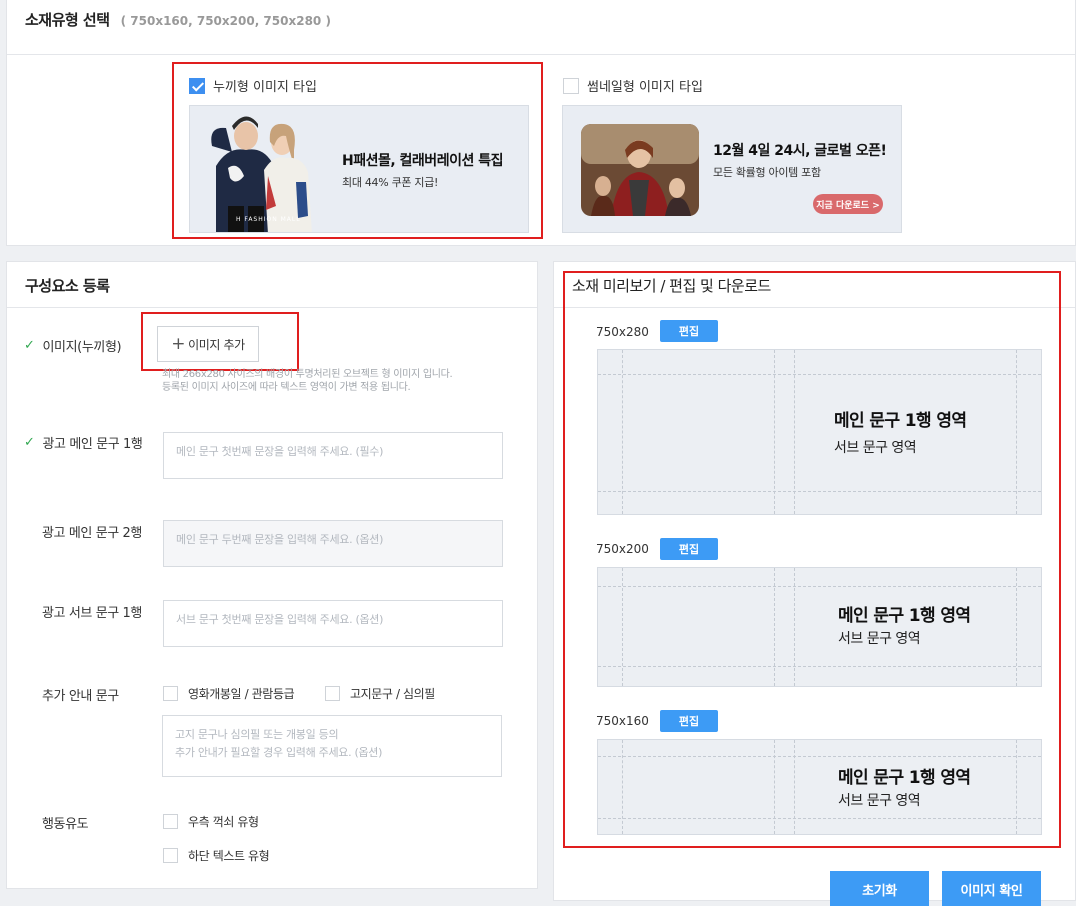 The width and height of the screenshot is (1076, 906). What do you see at coordinates (767, 172) in the screenshot?
I see `thumbnail-thumb-subline: 모든 확률형 아이템 포함` at bounding box center [767, 172].